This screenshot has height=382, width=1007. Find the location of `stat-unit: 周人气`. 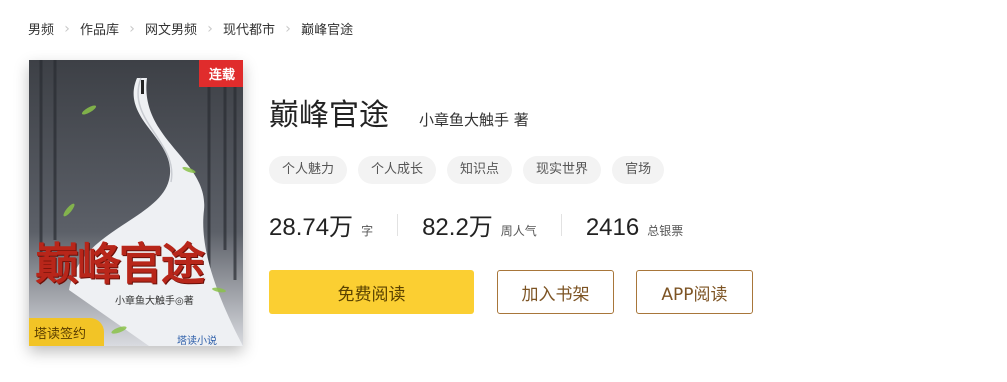

stat-unit: 周人气 is located at coordinates (518, 231).